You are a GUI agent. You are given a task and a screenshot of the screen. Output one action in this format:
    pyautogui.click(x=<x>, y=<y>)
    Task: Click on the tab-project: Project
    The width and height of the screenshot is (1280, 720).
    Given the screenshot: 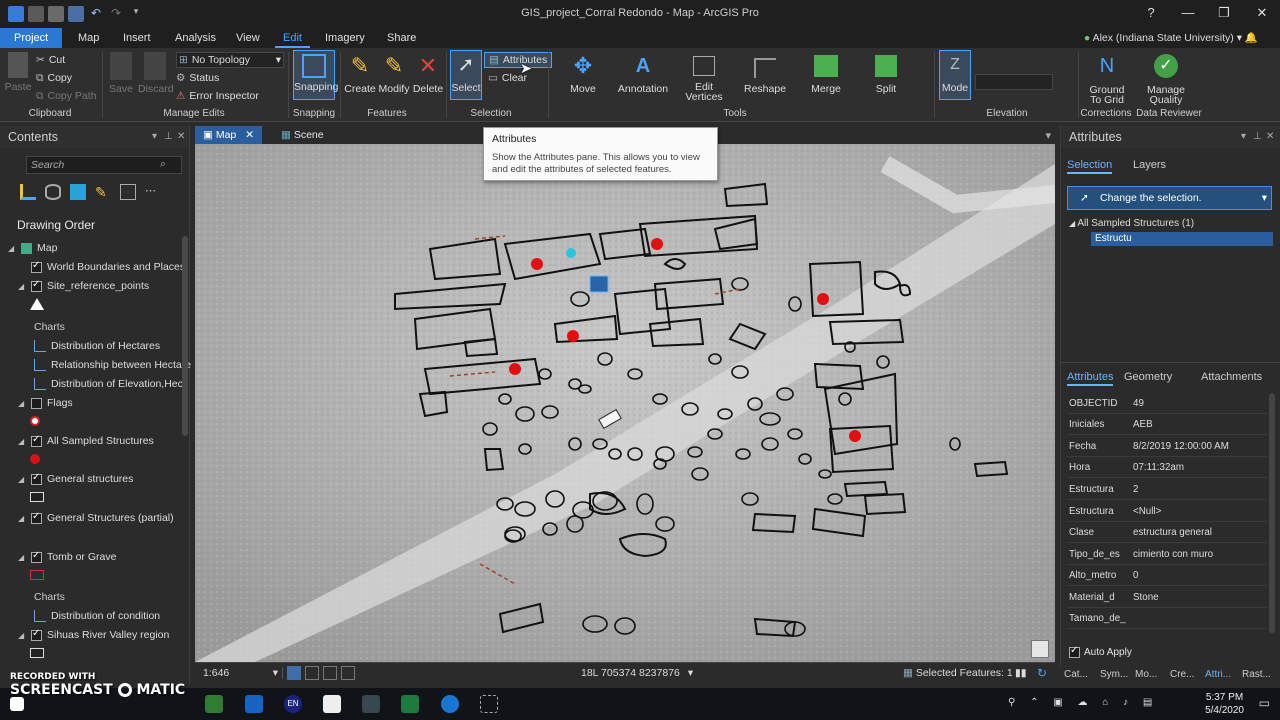 What is the action you would take?
    pyautogui.click(x=31, y=38)
    